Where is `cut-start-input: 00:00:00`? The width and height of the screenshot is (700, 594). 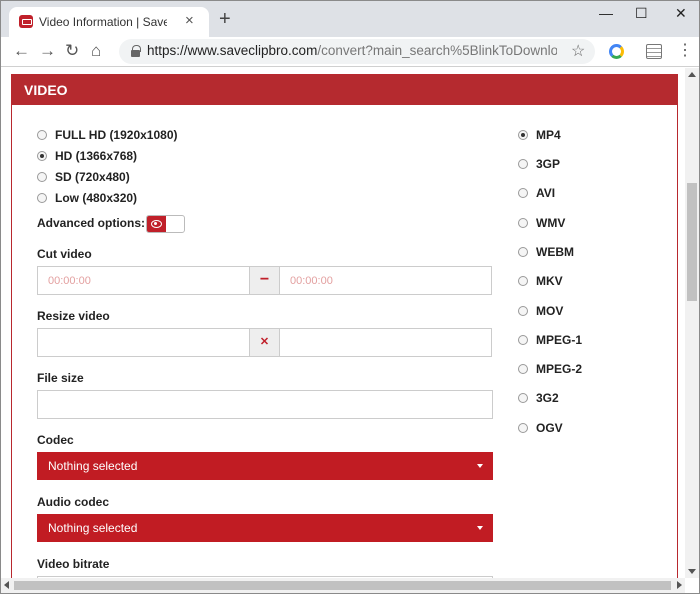 cut-start-input: 00:00:00 is located at coordinates (143, 280).